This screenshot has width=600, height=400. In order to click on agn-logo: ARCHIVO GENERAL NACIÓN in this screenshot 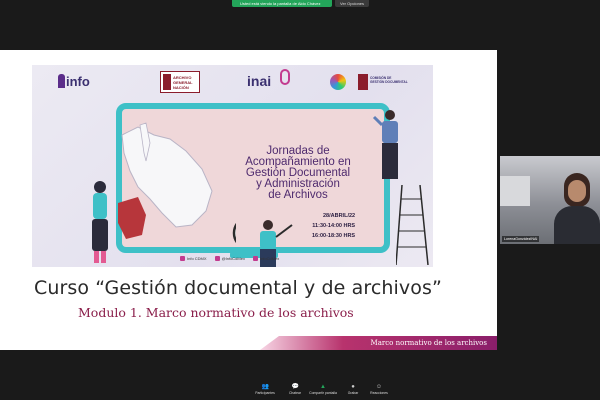, I will do `click(180, 82)`.